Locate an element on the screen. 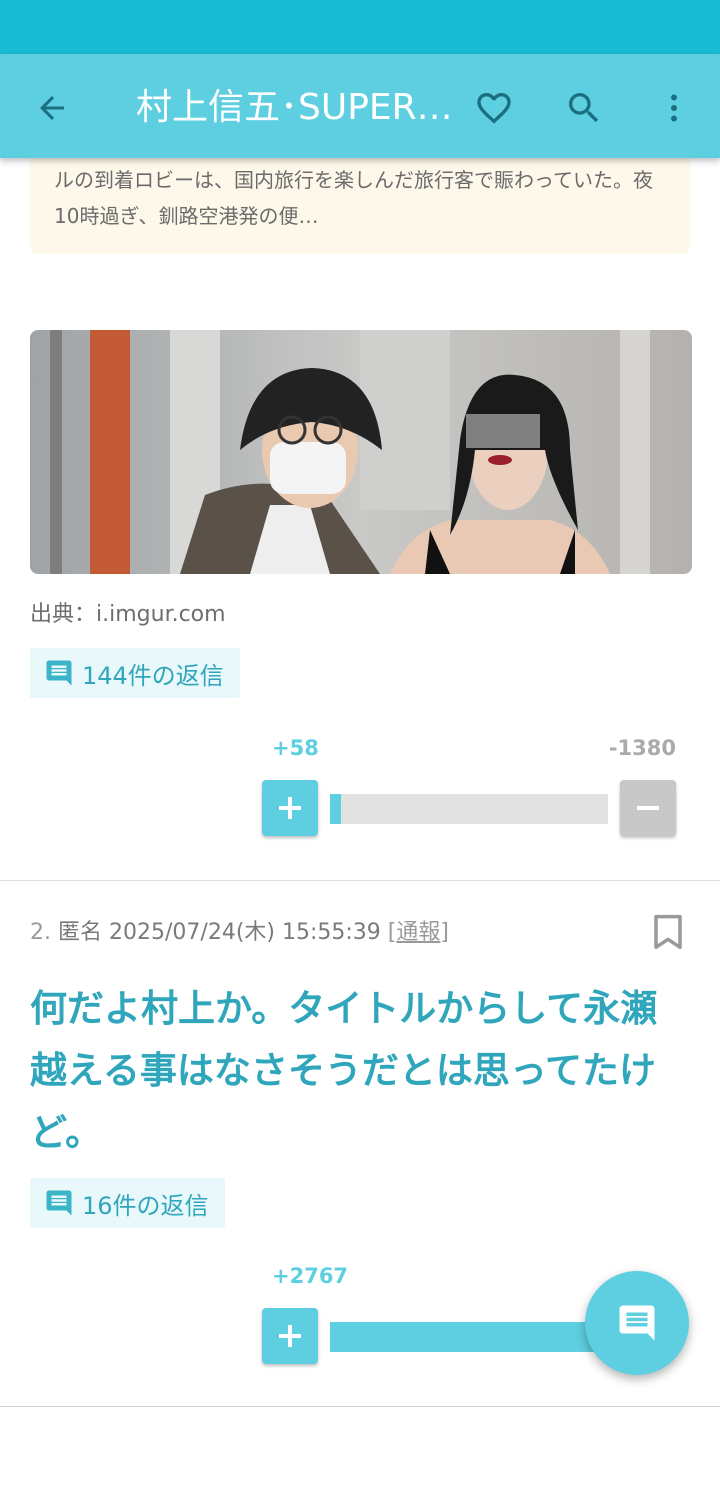 This screenshot has width=720, height=1496. post-image is located at coordinates (361, 452).